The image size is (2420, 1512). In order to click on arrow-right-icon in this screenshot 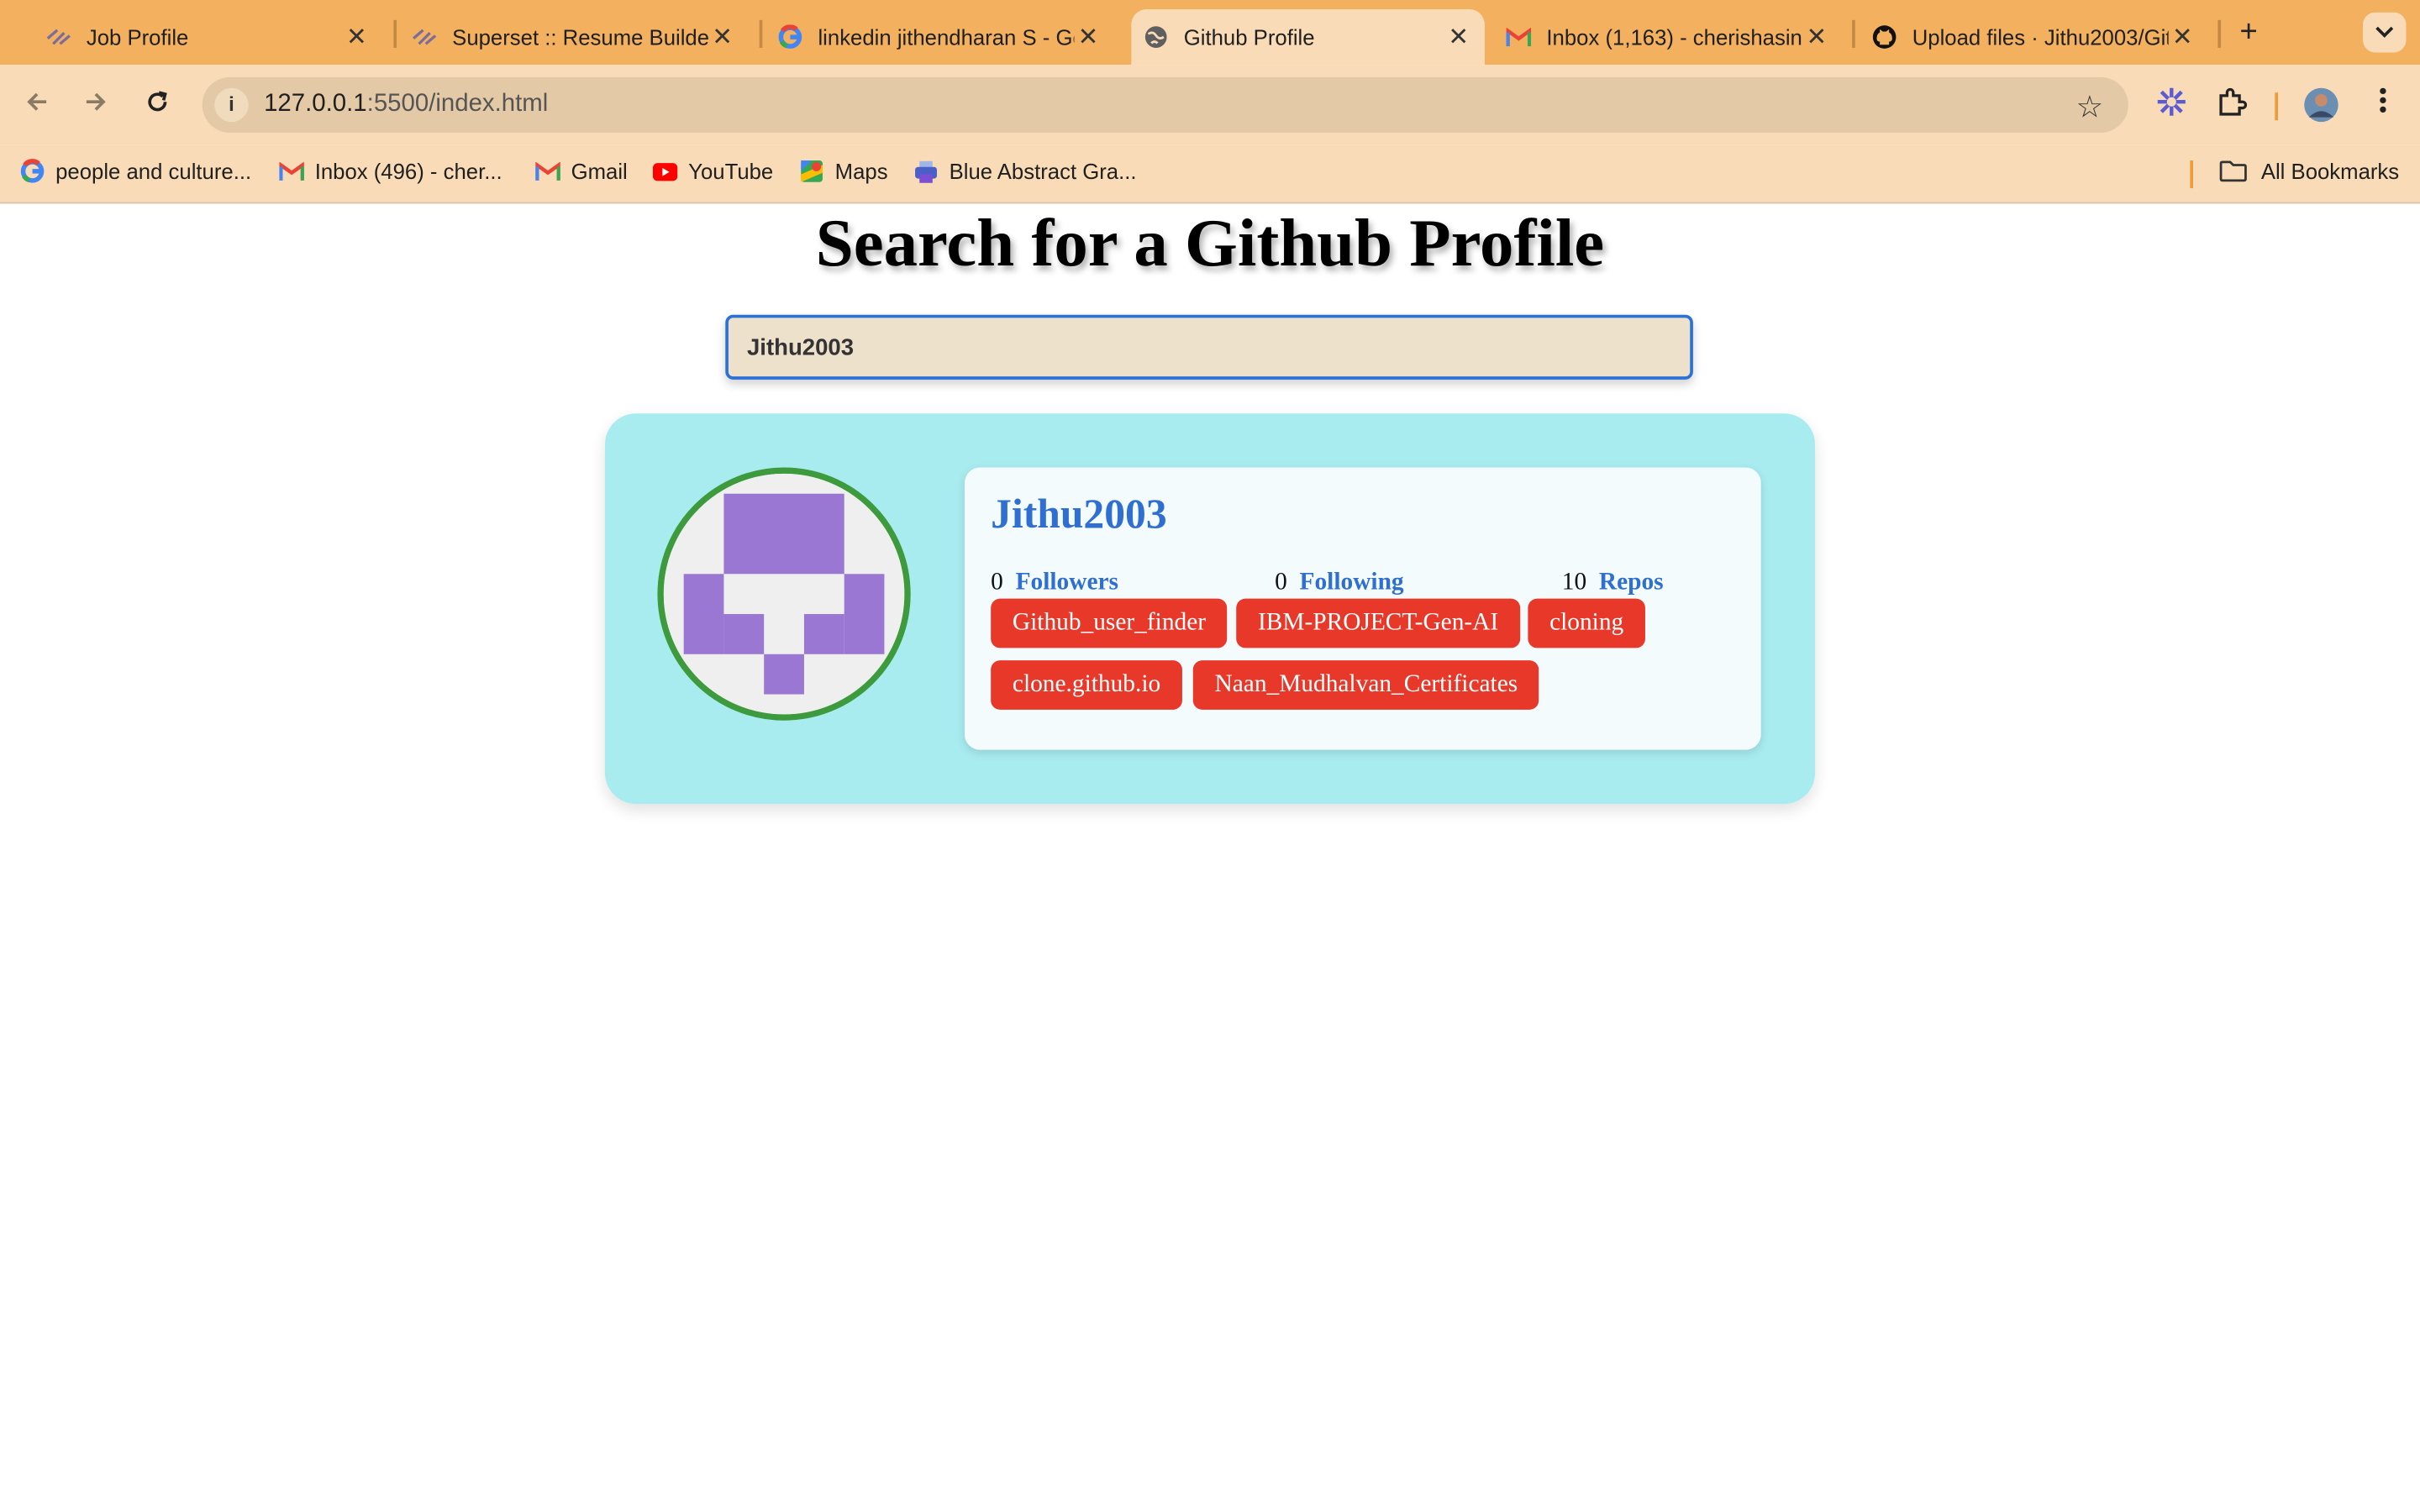, I will do `click(96, 105)`.